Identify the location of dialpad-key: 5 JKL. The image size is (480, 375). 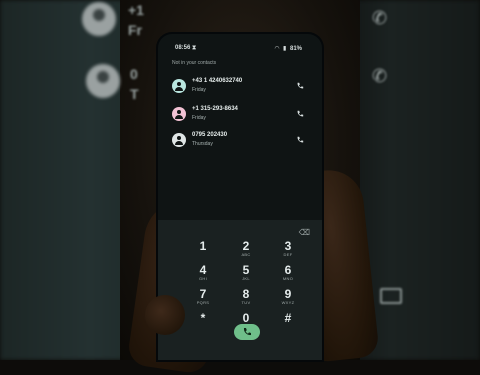
(246, 272).